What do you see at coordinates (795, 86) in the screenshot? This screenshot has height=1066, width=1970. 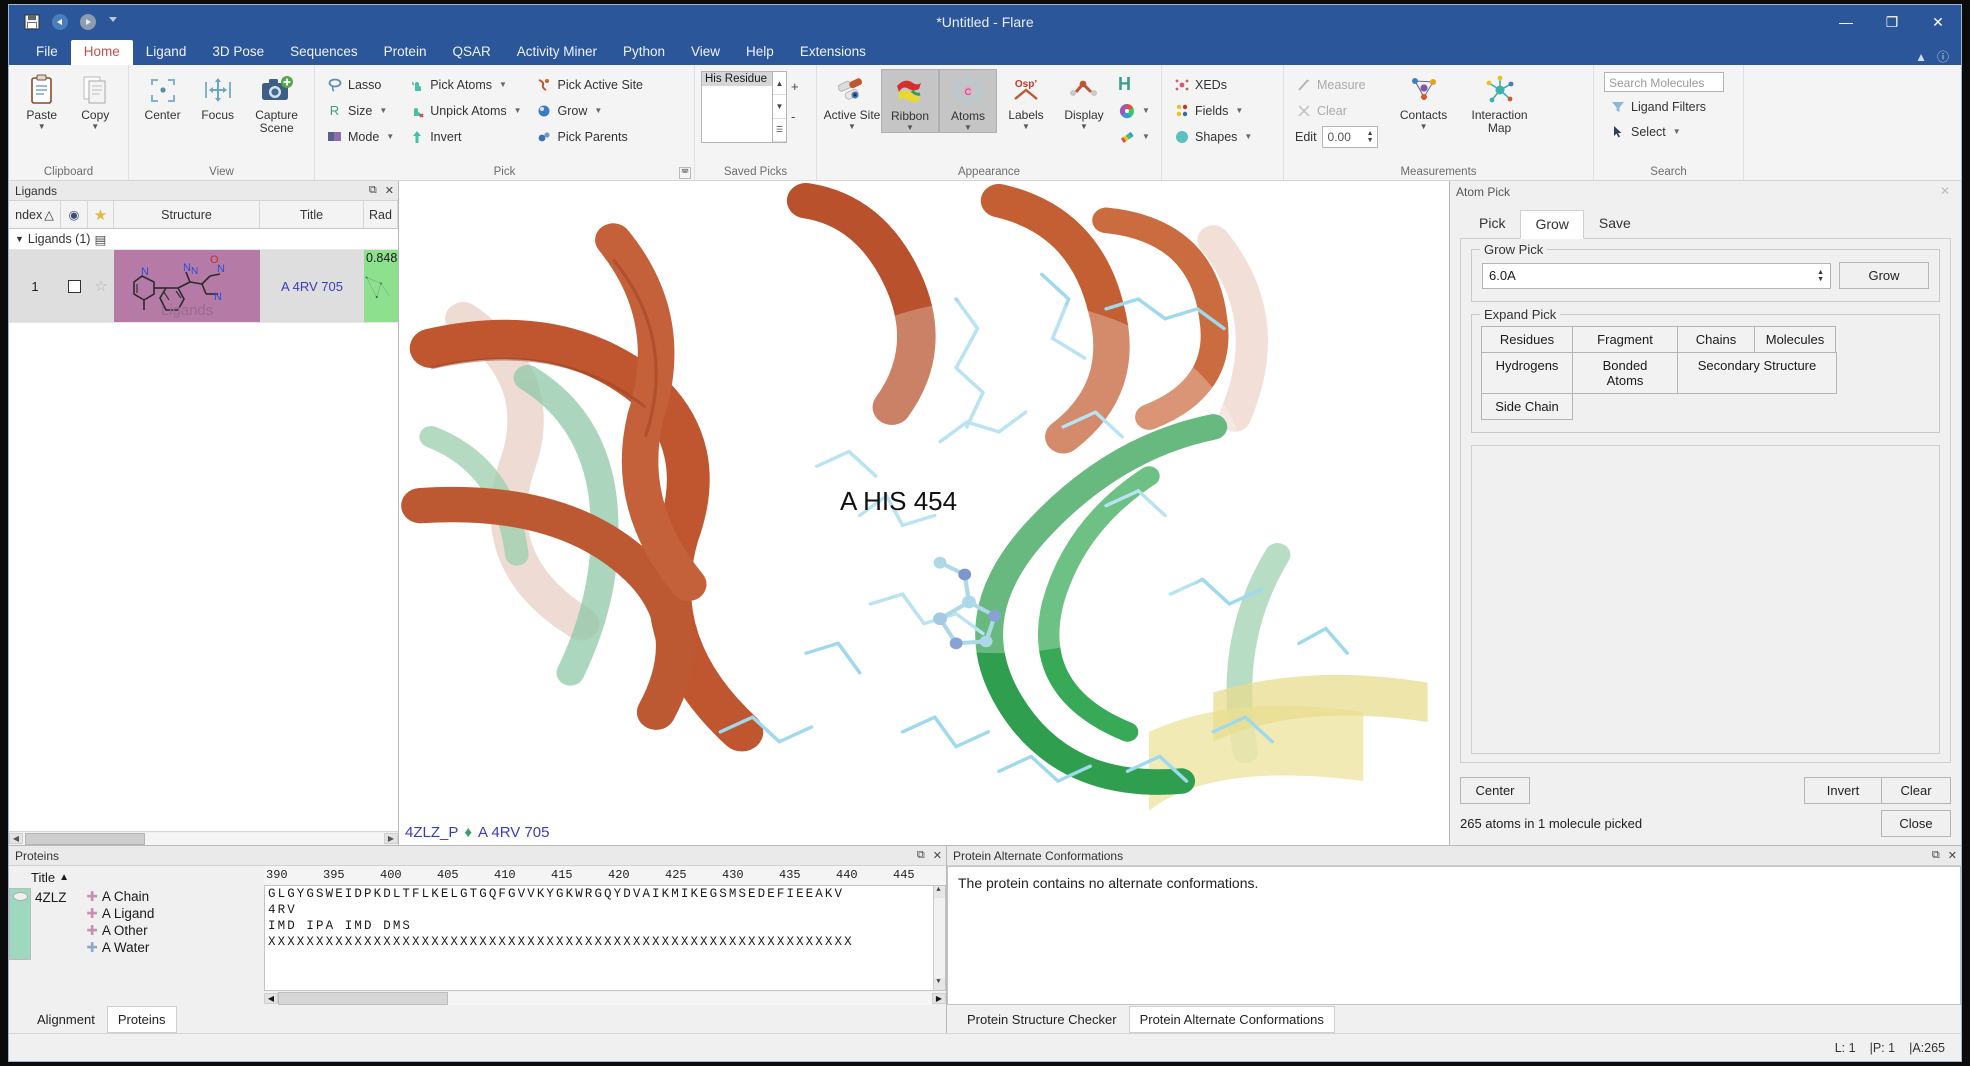 I see `add-saved-pick-button: +` at bounding box center [795, 86].